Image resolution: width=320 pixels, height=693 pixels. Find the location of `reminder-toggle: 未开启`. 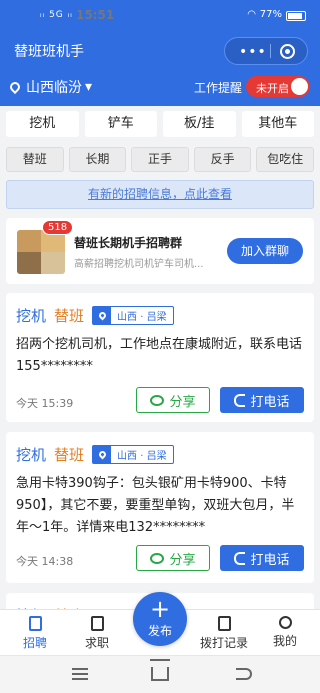

reminder-toggle: 未开启 is located at coordinates (278, 86).